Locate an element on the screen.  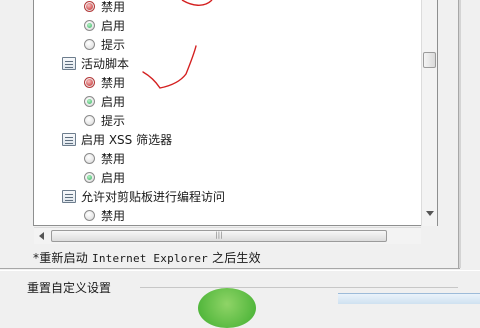
vertical-scrollbar is located at coordinates (429, 113).